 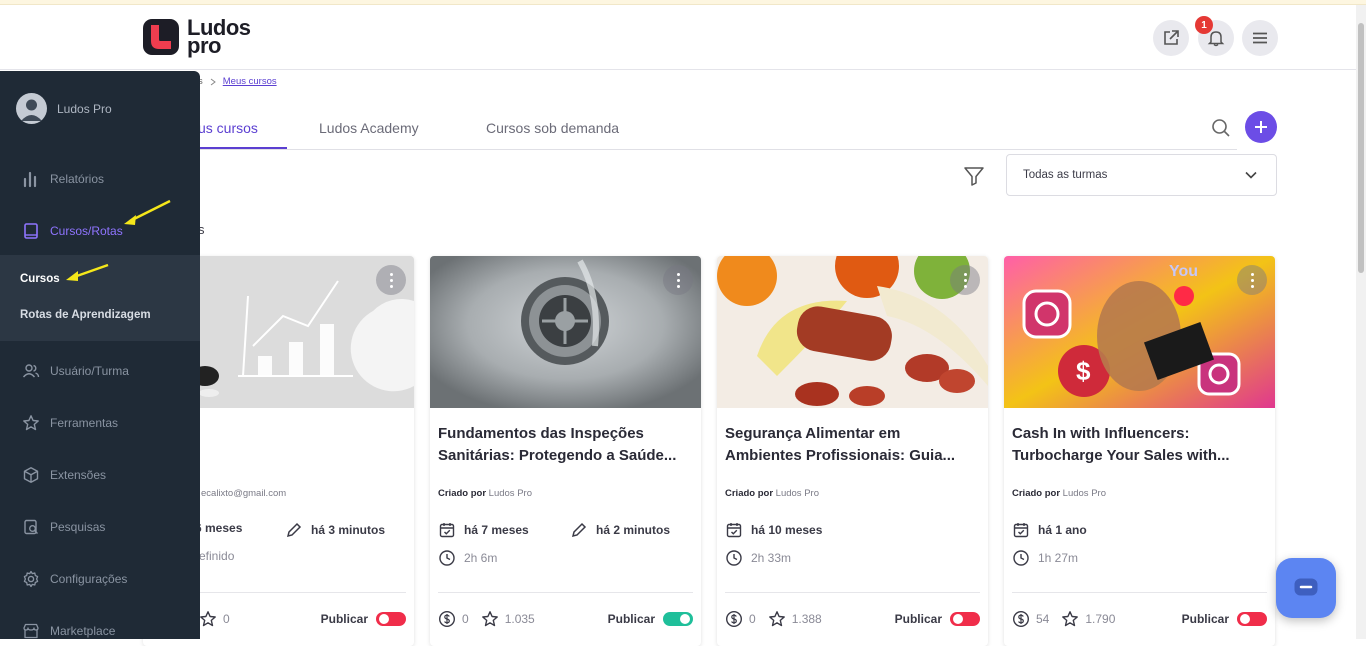 I want to click on external-link-icon, so click(x=1171, y=37).